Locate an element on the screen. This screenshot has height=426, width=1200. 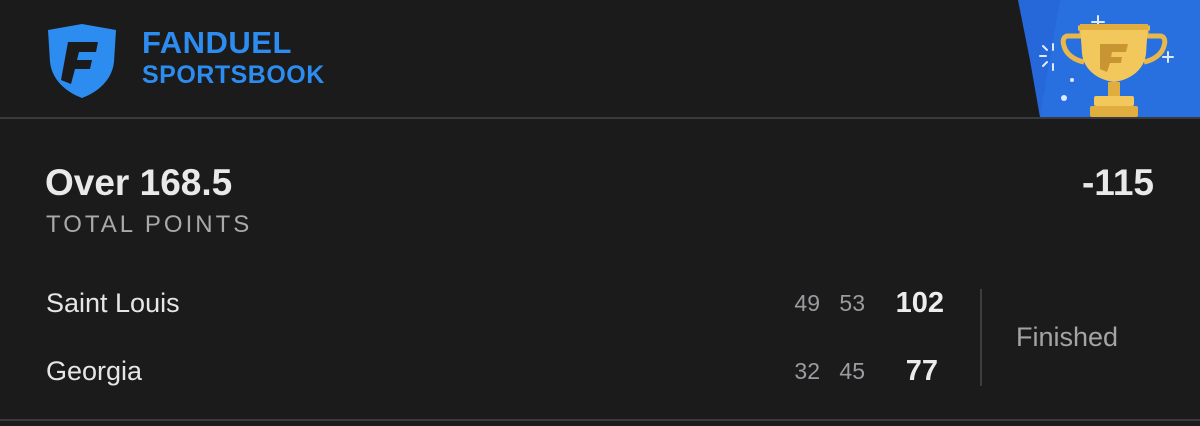
card-bottom-divider is located at coordinates (600, 420).